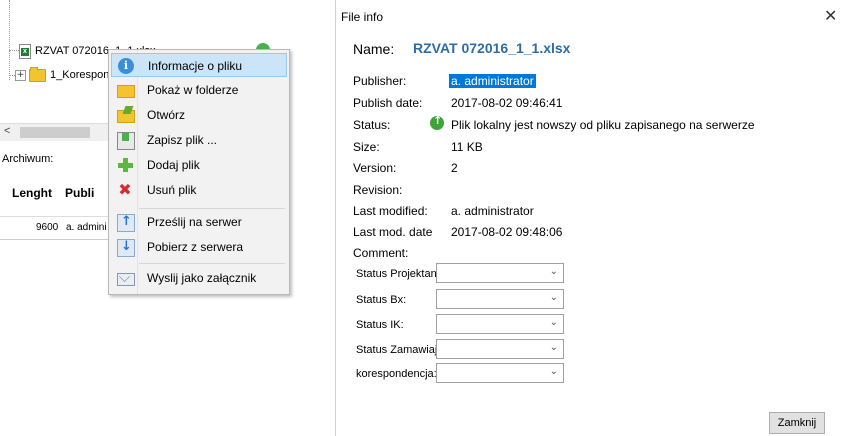  Describe the element at coordinates (47, 227) in the screenshot. I see `cell-length: 9600` at that location.